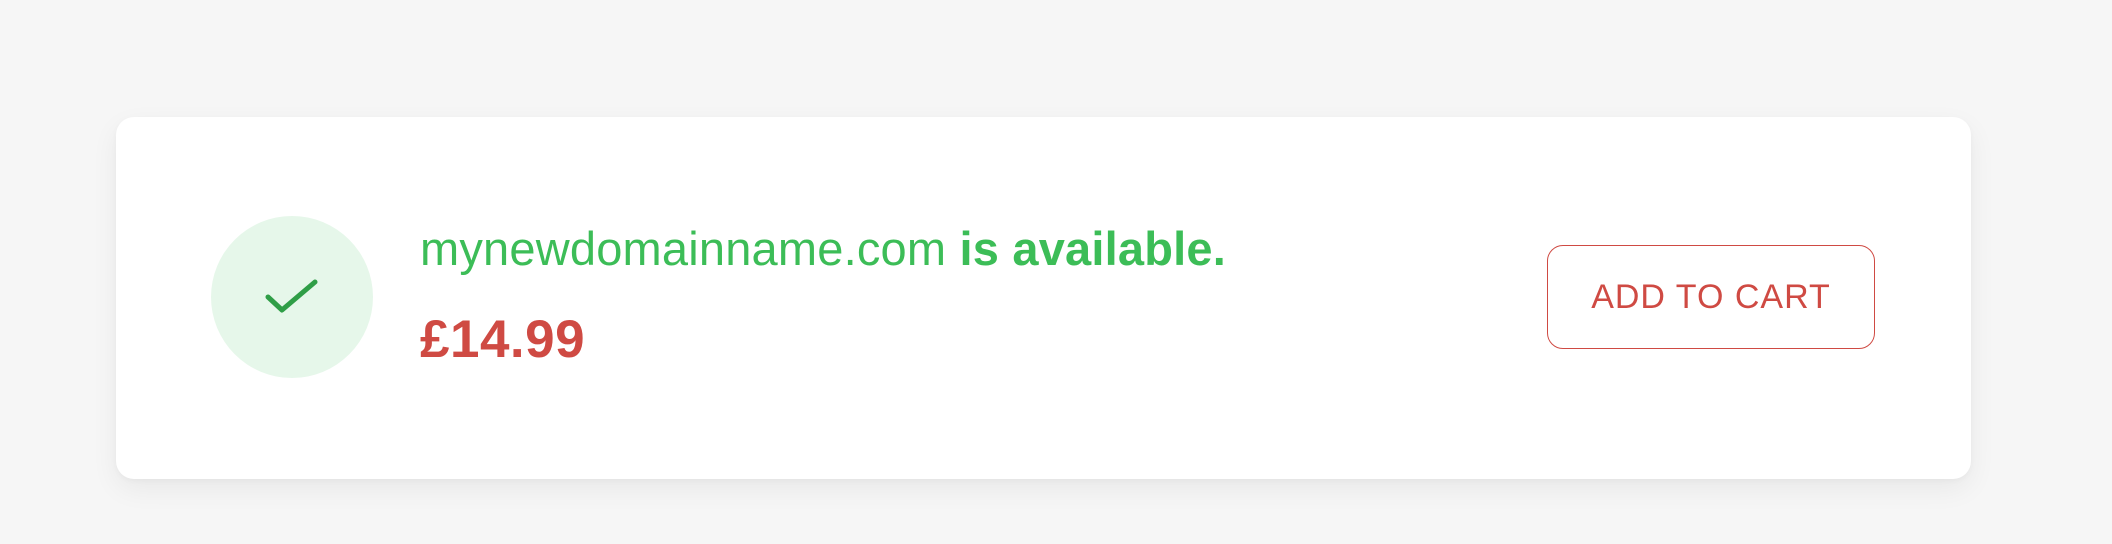  I want to click on availability-headline: mynewdomainname.com is available., so click(823, 249).